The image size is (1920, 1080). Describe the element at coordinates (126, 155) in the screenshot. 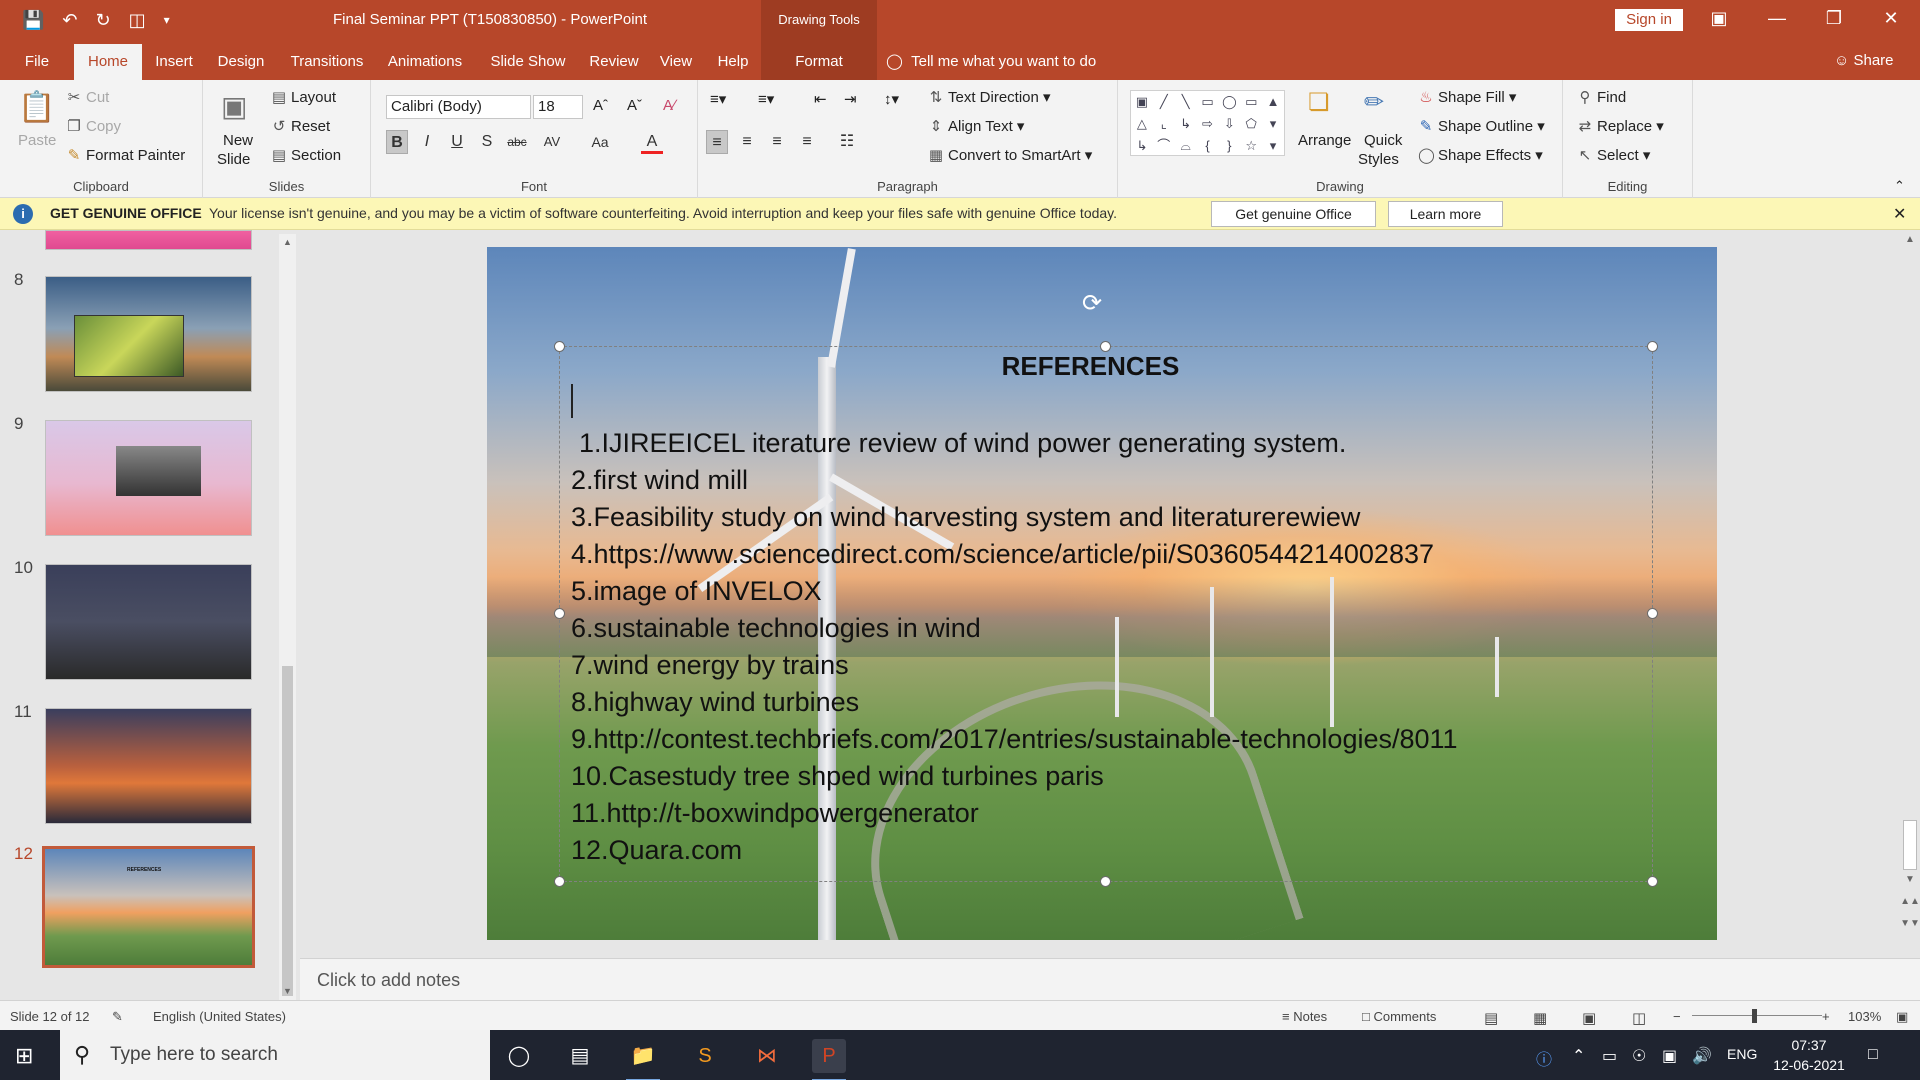

I see `format-painter-button: ✎ Format Painter` at that location.